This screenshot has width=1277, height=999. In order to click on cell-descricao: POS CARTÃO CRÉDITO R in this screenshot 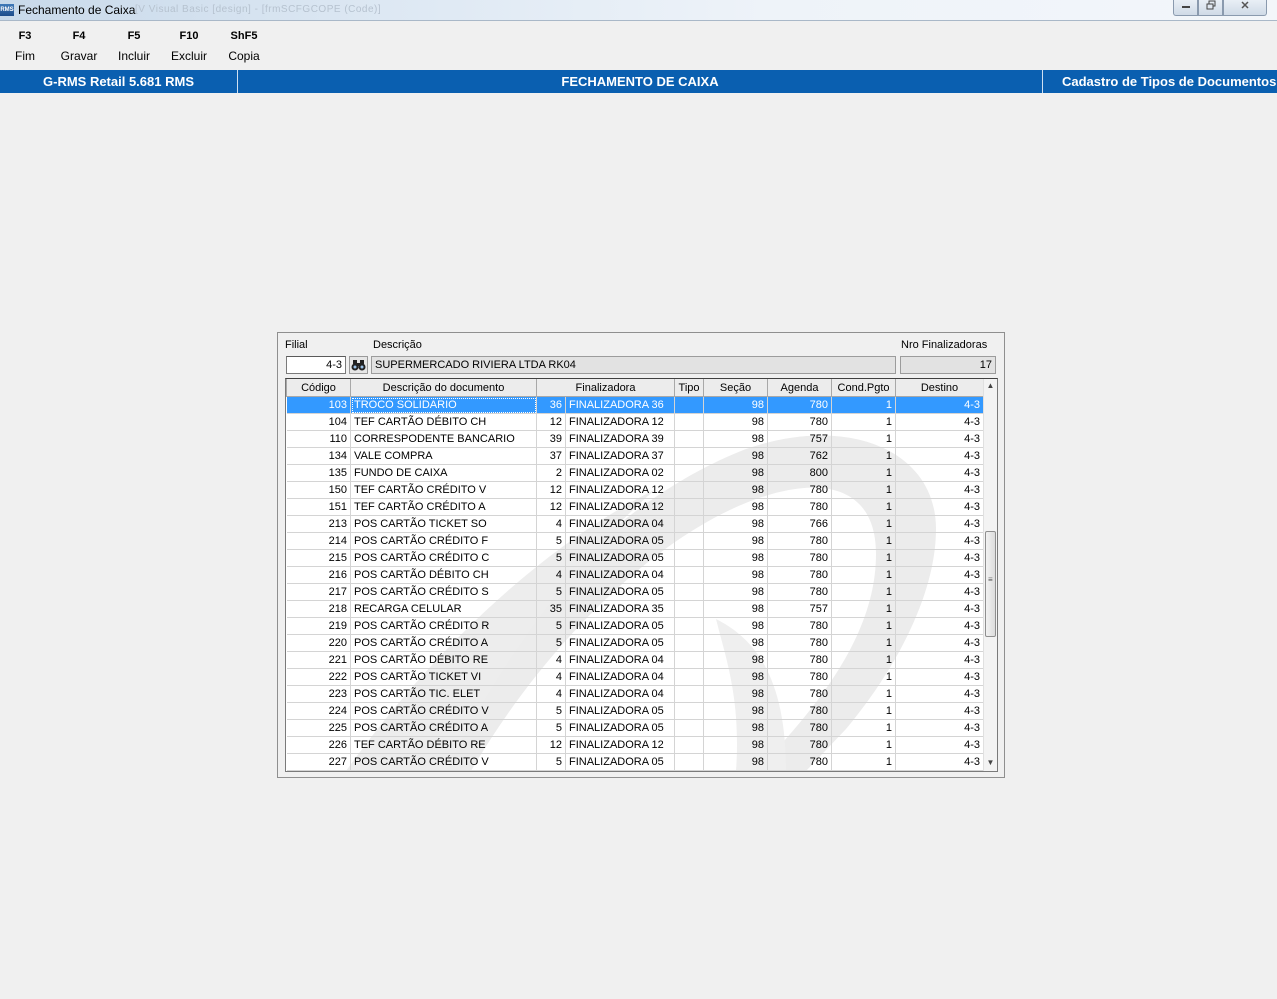, I will do `click(443, 626)`.